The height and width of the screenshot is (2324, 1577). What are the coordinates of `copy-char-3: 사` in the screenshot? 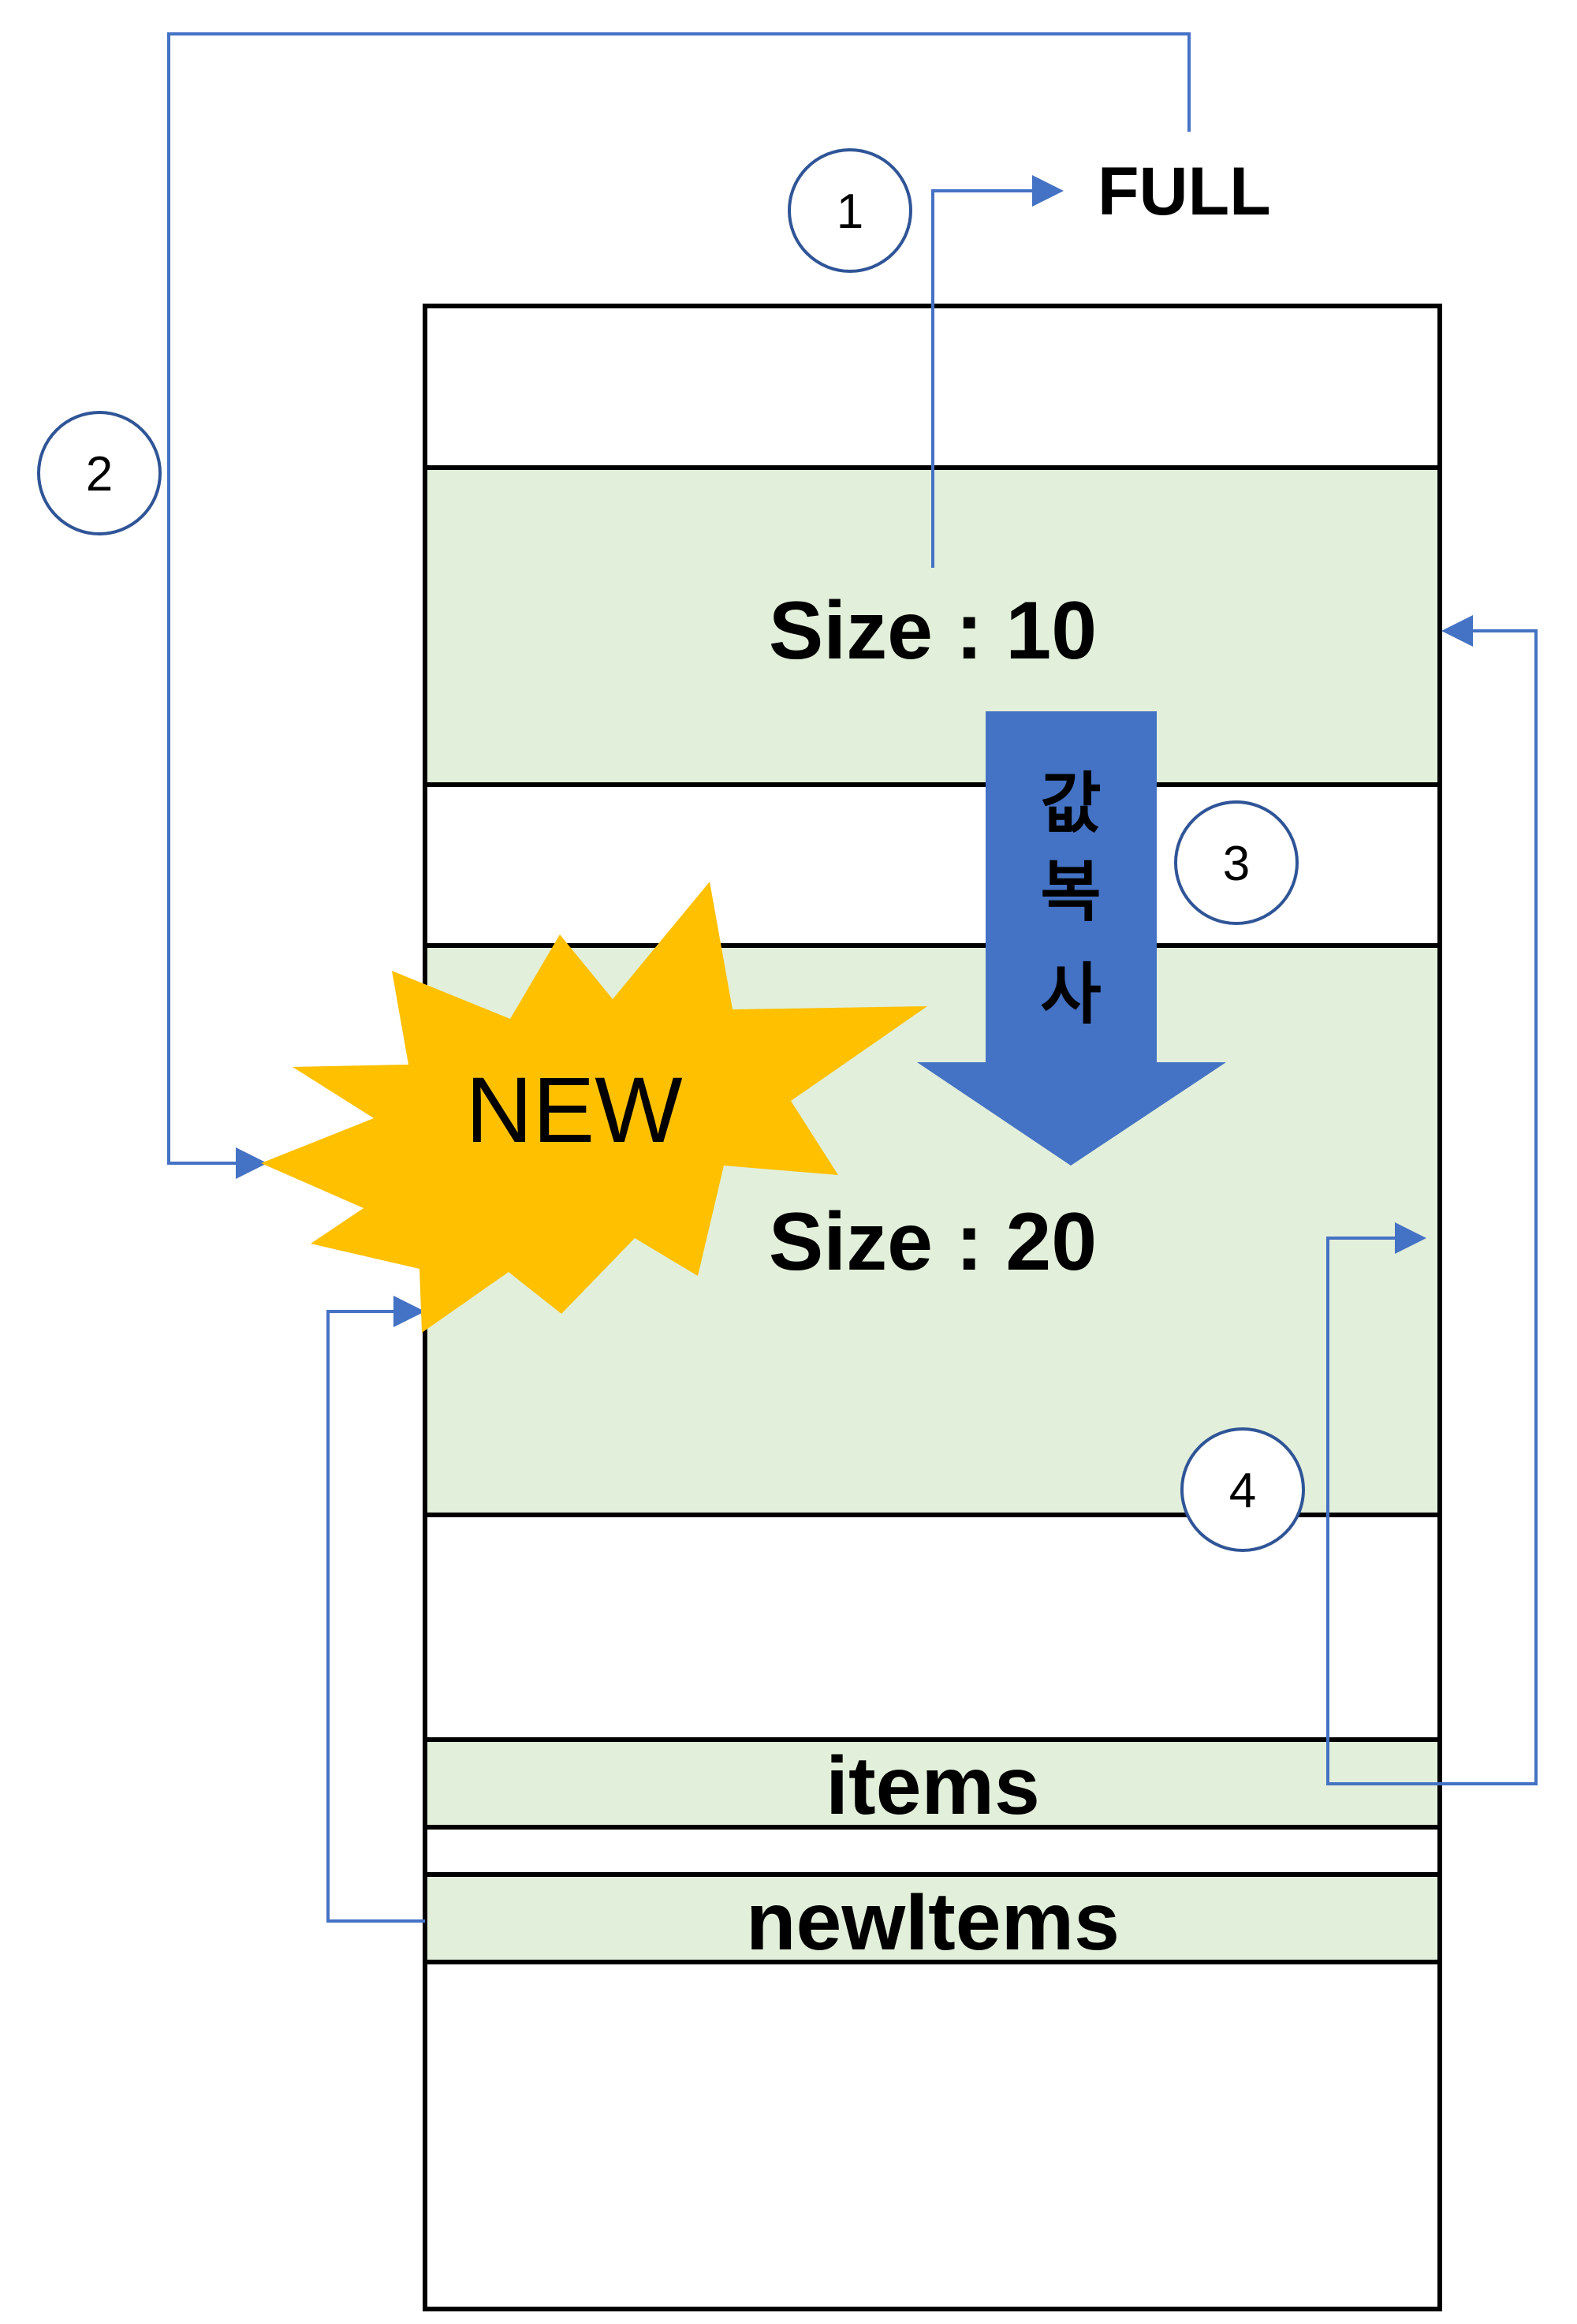 It's located at (1070, 994).